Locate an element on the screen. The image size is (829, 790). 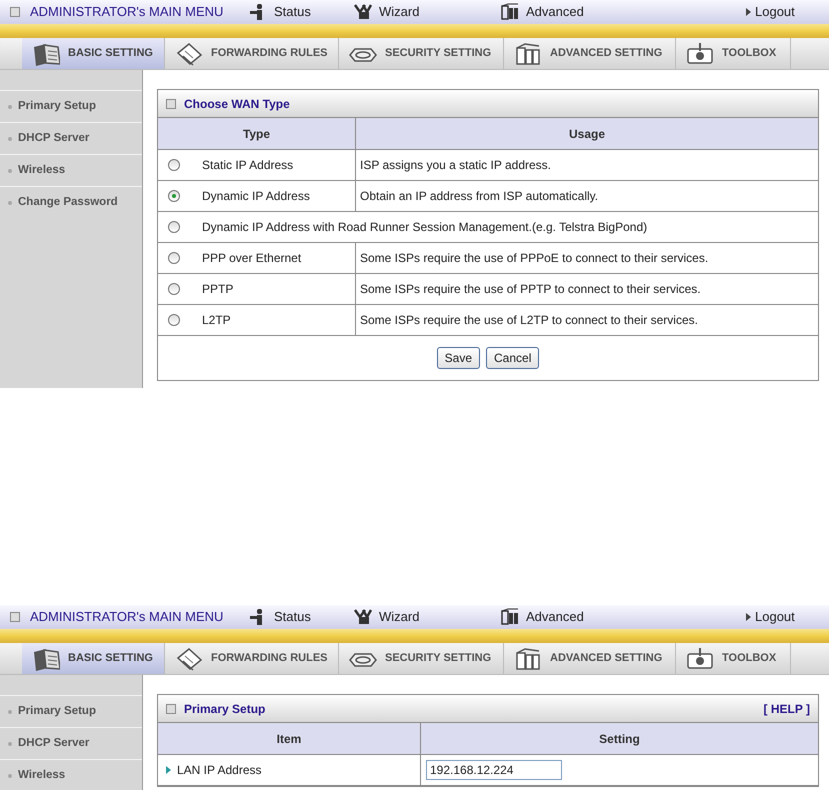
column-header: Type is located at coordinates (257, 133).